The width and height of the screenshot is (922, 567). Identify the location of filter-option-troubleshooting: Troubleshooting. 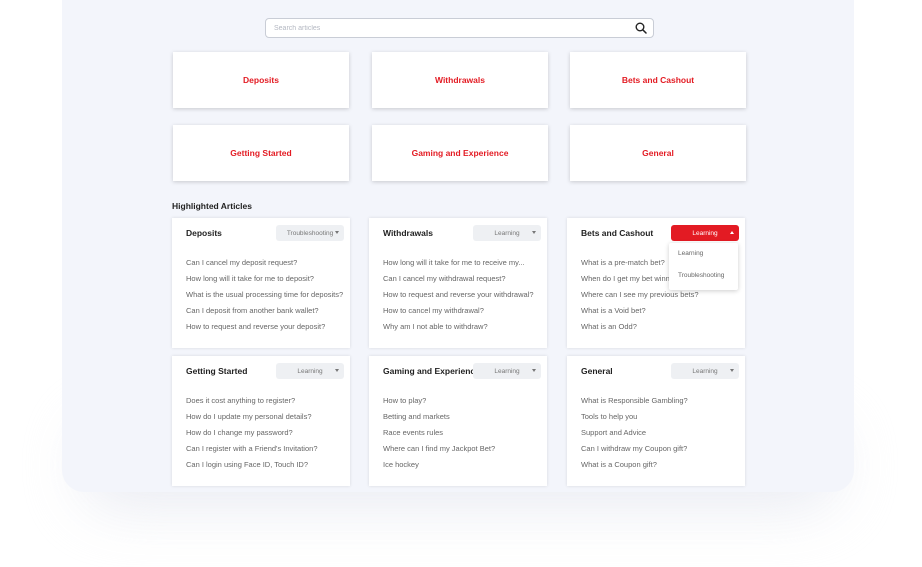
(703, 276).